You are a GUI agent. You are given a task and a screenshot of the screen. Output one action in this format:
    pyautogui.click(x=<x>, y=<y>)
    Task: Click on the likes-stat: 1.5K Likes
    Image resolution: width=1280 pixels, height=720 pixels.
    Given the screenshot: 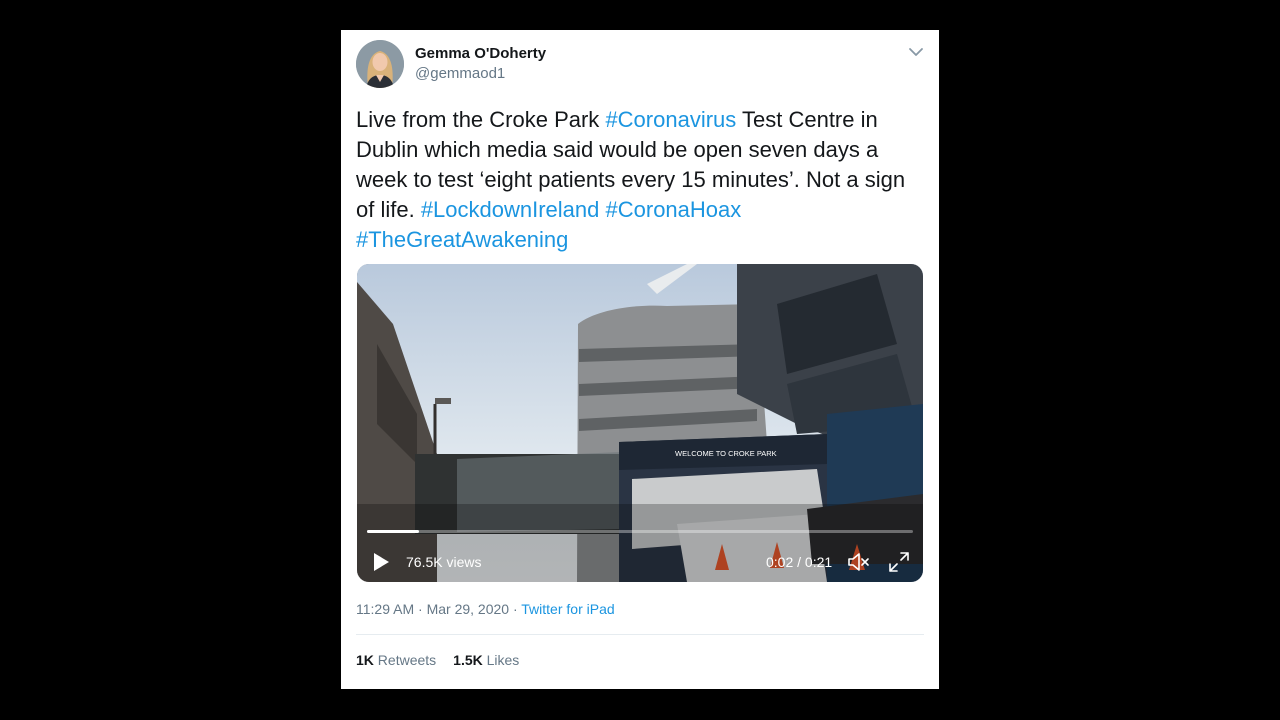 What is the action you would take?
    pyautogui.click(x=486, y=660)
    